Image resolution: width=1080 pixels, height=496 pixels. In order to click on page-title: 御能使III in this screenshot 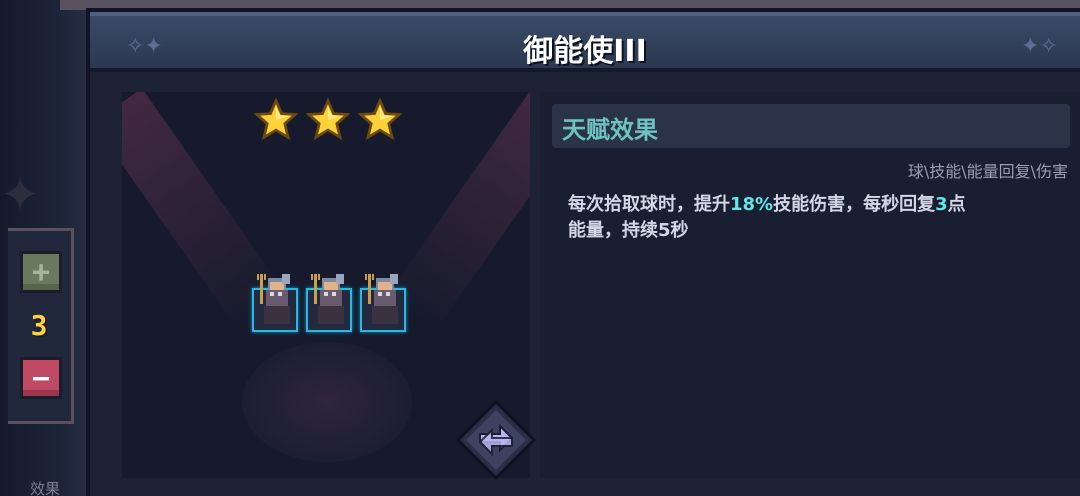, I will do `click(585, 51)`.